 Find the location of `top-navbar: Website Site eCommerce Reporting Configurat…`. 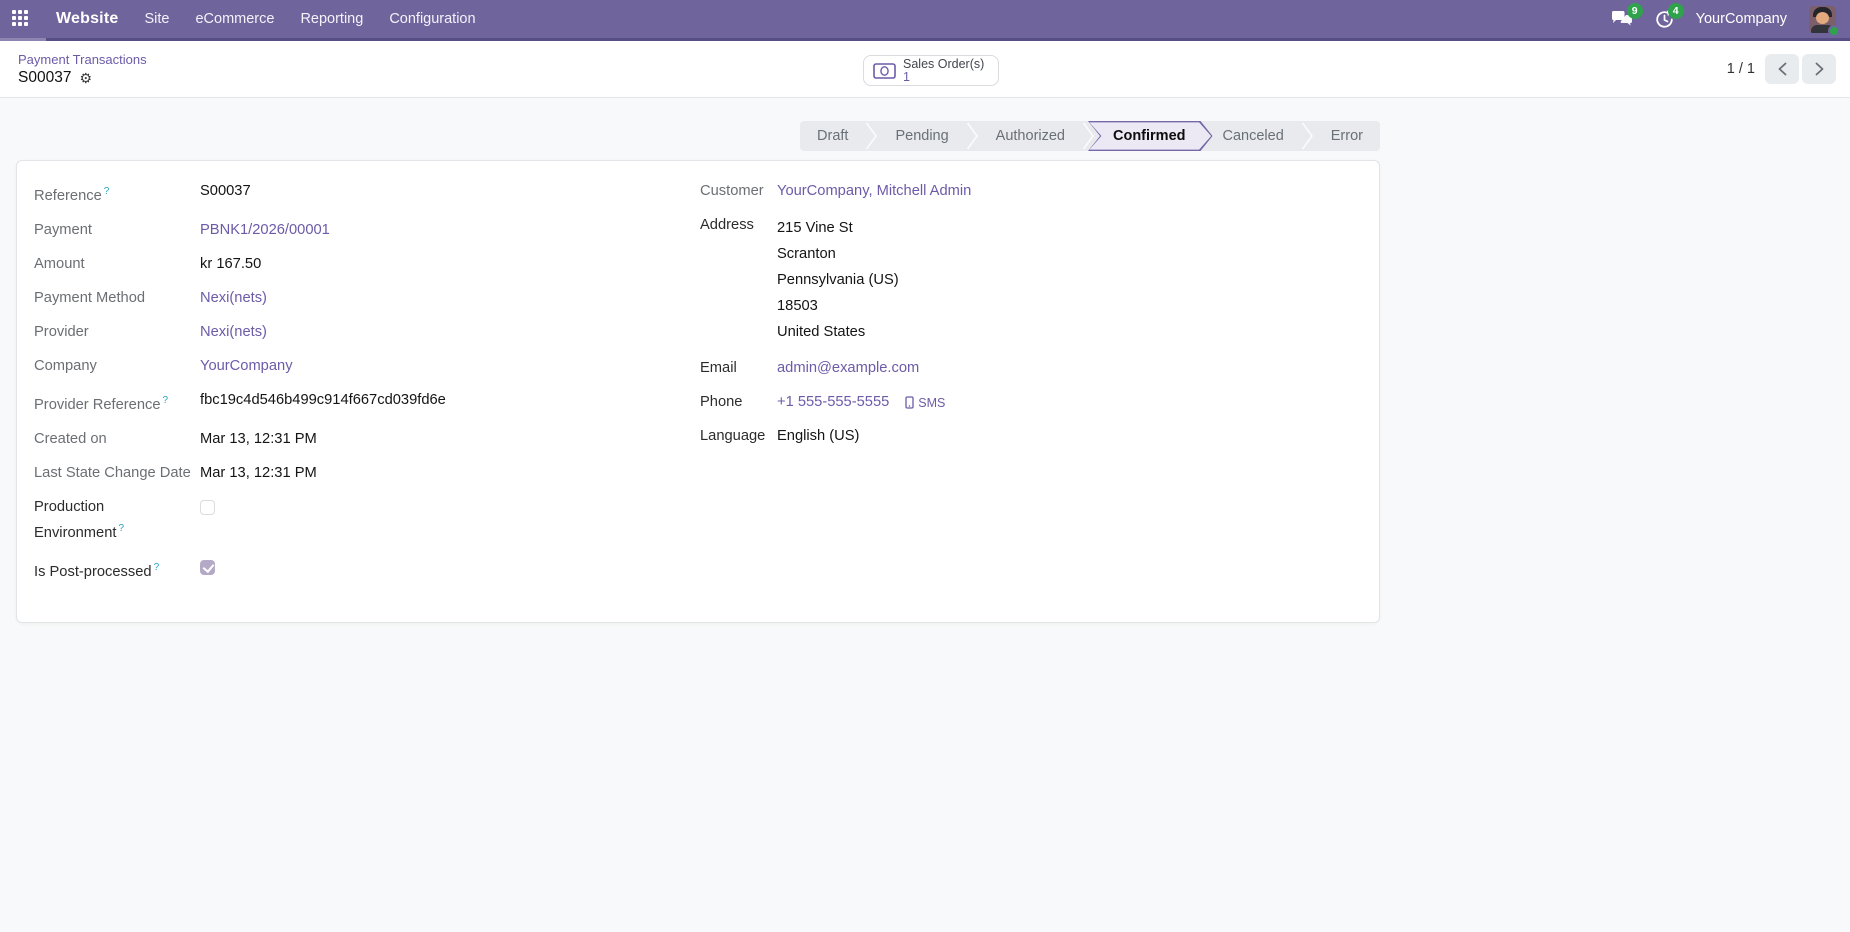

top-navbar: Website Site eCommerce Reporting Configurat… is located at coordinates (925, 20).